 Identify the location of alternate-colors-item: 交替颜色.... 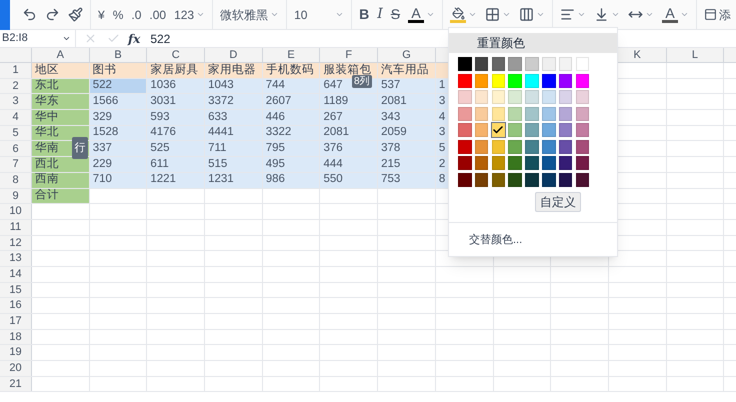
(533, 235).